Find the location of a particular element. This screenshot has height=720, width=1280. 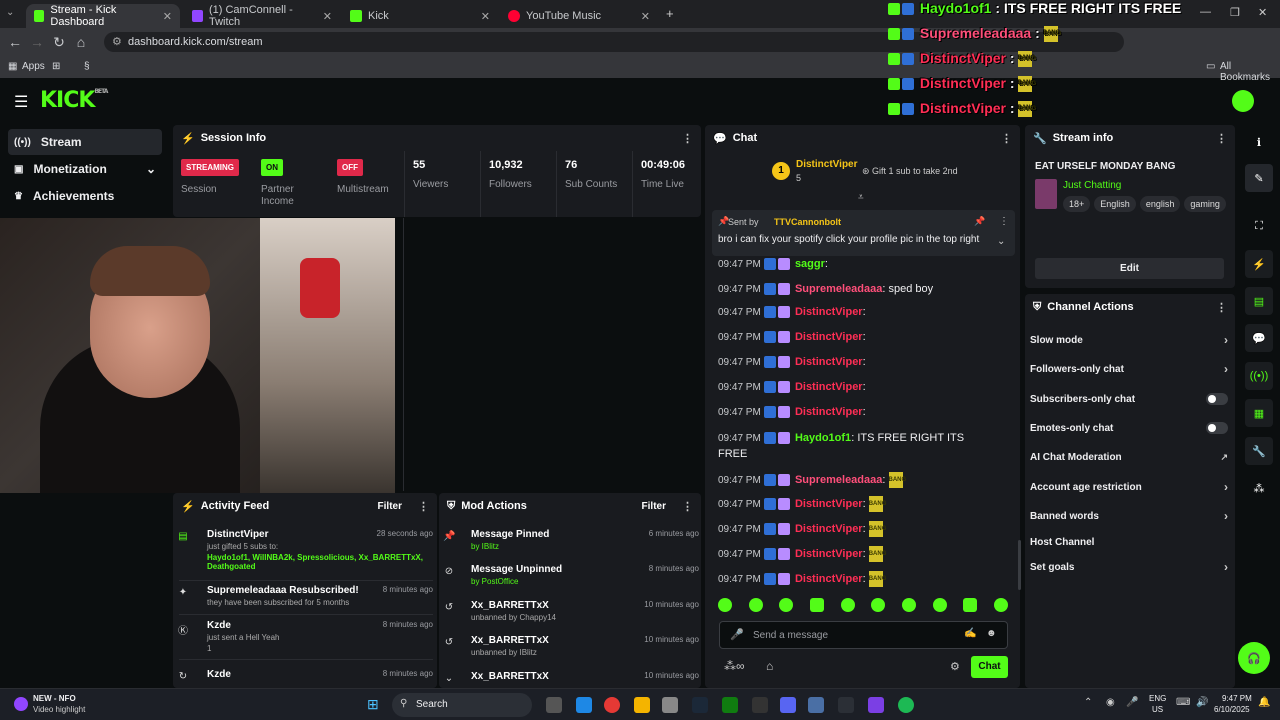

flash-icon: ⚡ is located at coordinates (1259, 264).